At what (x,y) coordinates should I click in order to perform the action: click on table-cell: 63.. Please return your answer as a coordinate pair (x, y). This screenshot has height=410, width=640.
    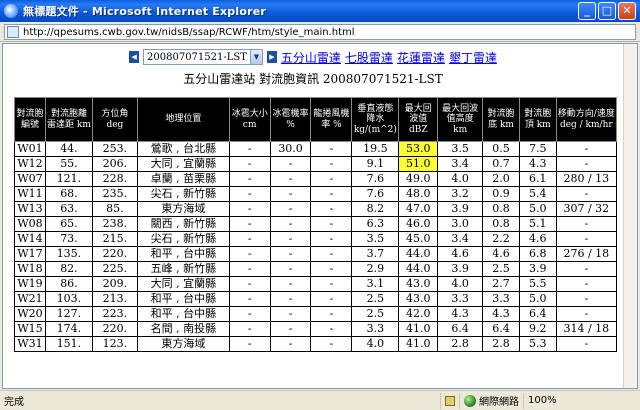
    Looking at the image, I should click on (68, 209).